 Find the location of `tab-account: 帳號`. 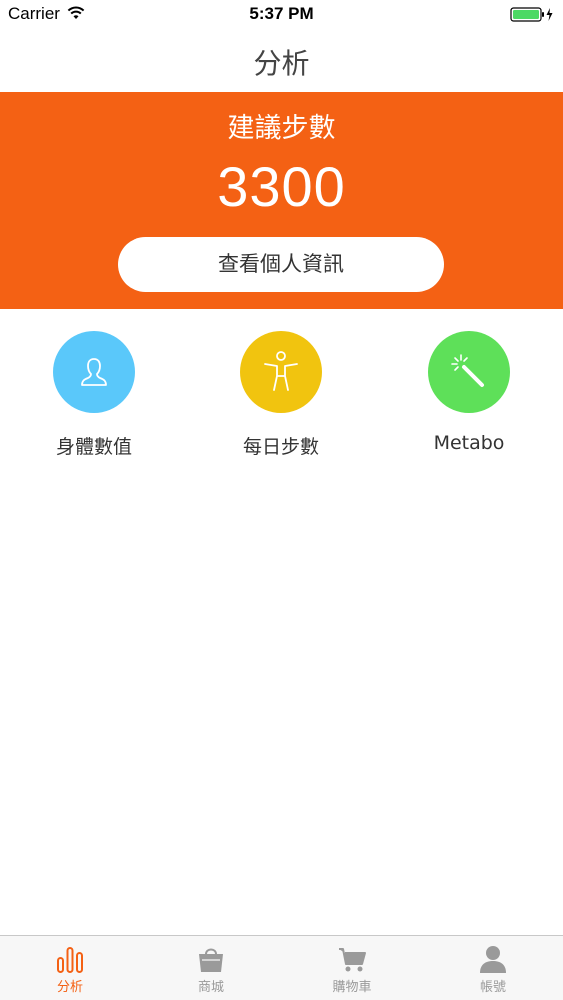

tab-account: 帳號 is located at coordinates (493, 968).